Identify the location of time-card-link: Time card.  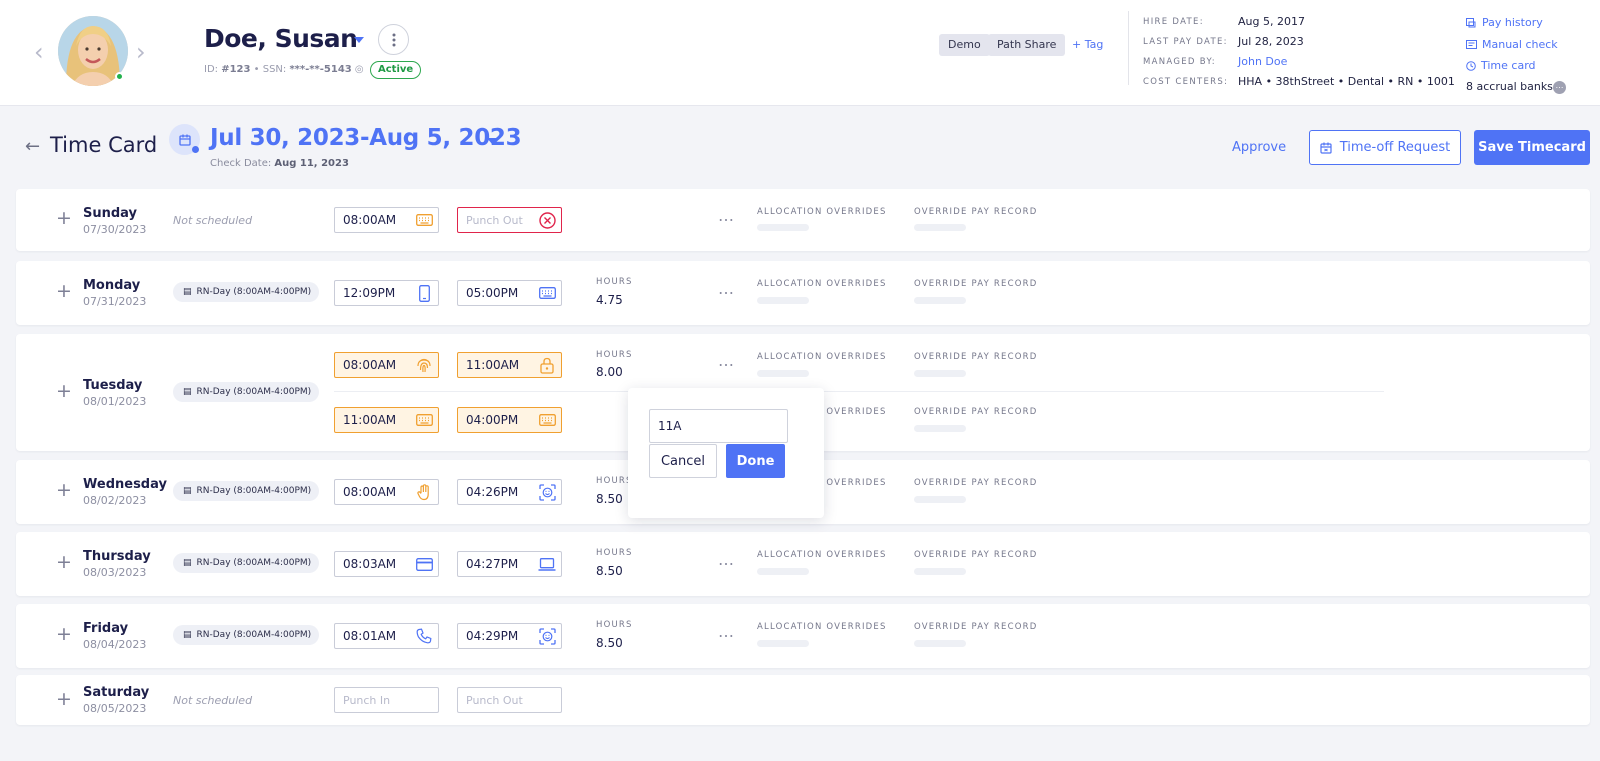
(1501, 65).